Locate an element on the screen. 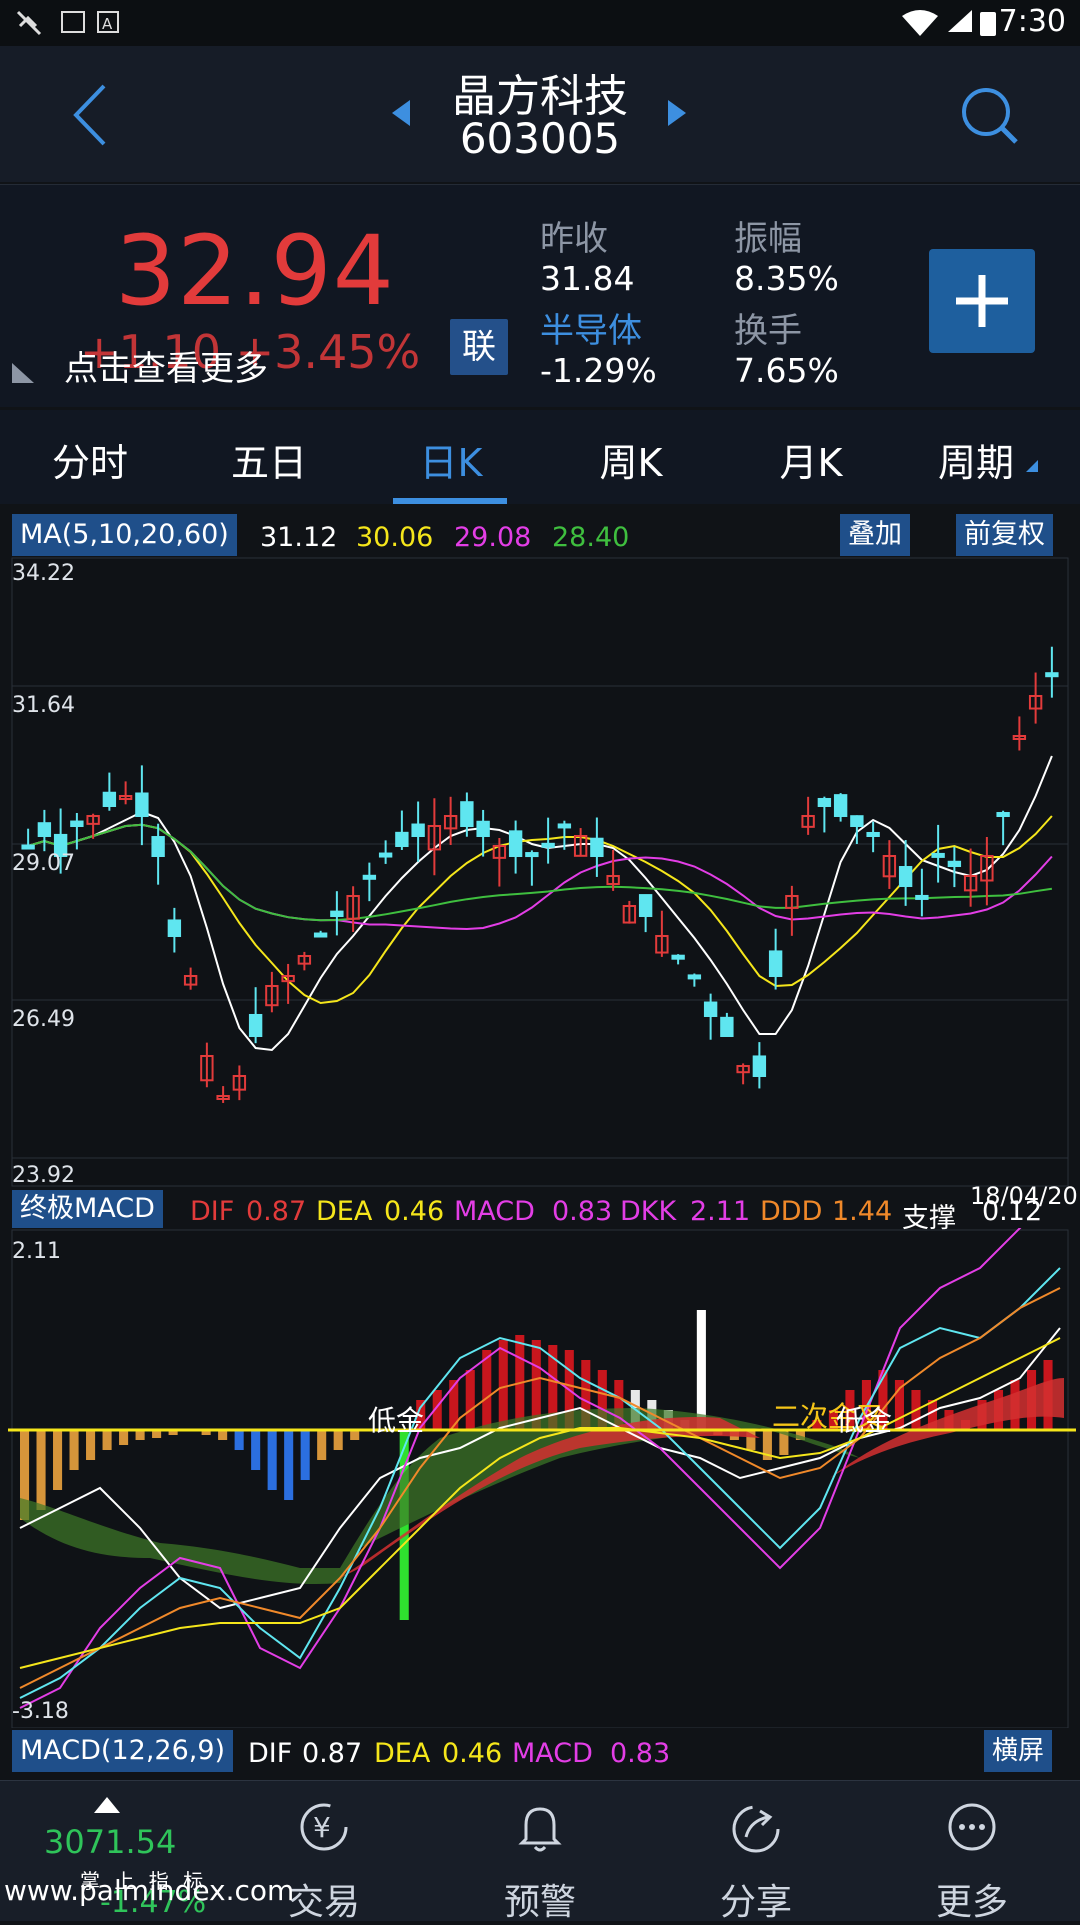 The width and height of the screenshot is (1080, 1925). tab-daily-k: 日K is located at coordinates (451, 459).